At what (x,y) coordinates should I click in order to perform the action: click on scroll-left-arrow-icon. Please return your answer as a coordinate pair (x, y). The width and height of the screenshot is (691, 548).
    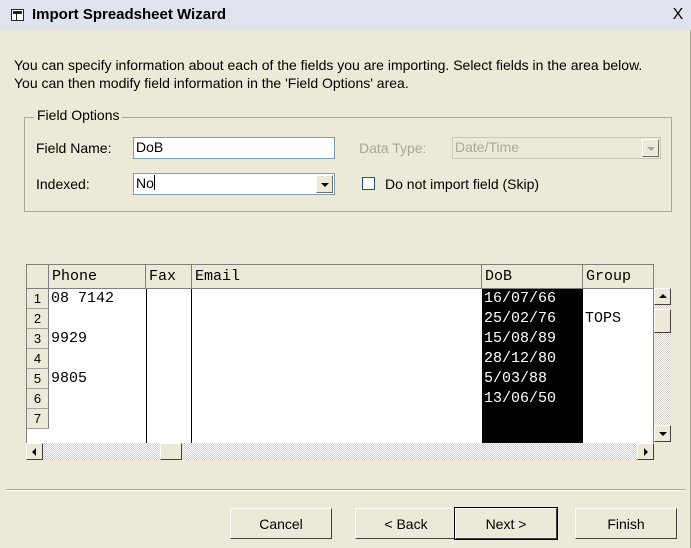
    Looking at the image, I should click on (34, 451).